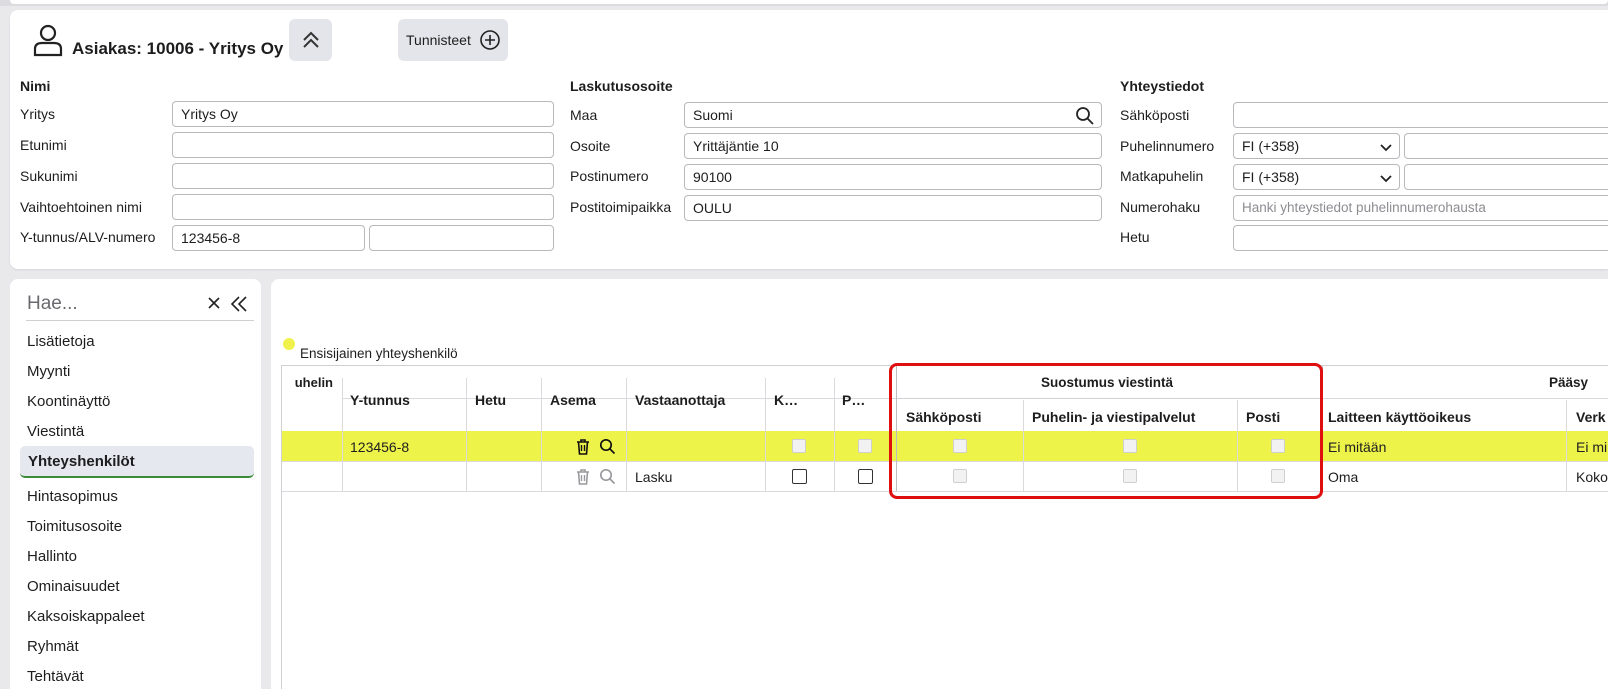 This screenshot has width=1608, height=689. What do you see at coordinates (55, 431) in the screenshot?
I see `sidebar-item-viestinta: Viestintä` at bounding box center [55, 431].